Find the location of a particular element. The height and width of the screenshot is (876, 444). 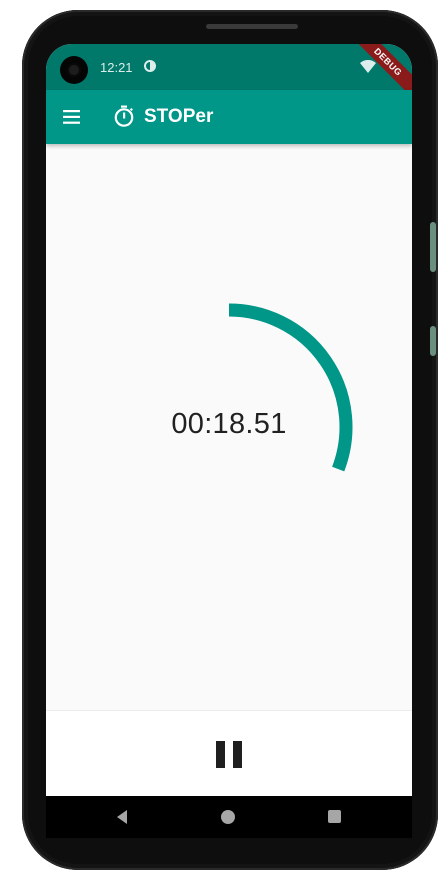

system-navigation-bar is located at coordinates (229, 817).